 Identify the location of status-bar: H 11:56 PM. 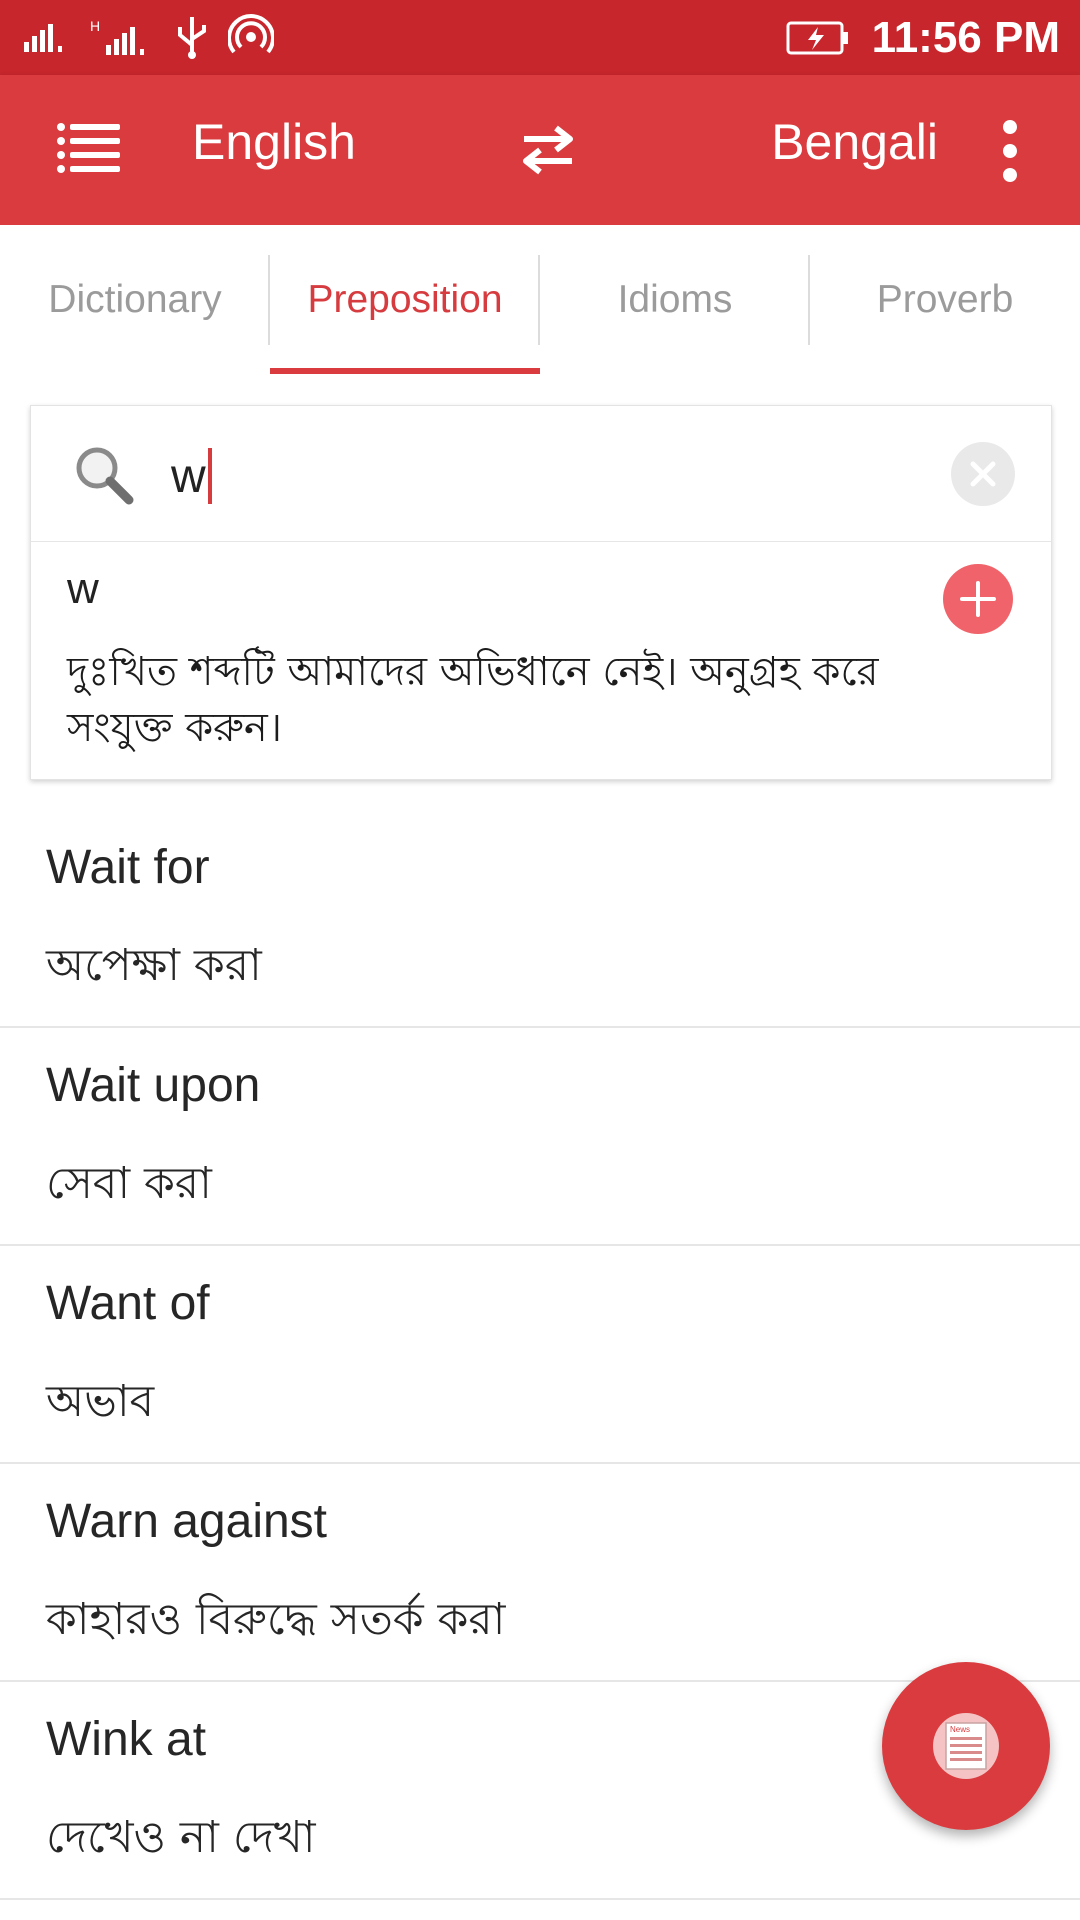
(540, 37).